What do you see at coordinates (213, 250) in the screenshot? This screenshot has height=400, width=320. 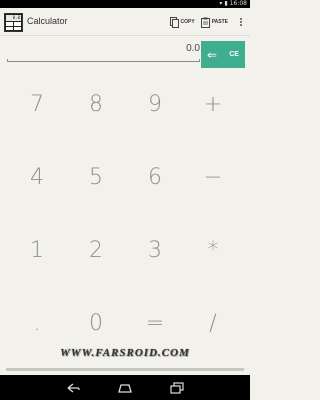 I see `key-multiply: *` at bounding box center [213, 250].